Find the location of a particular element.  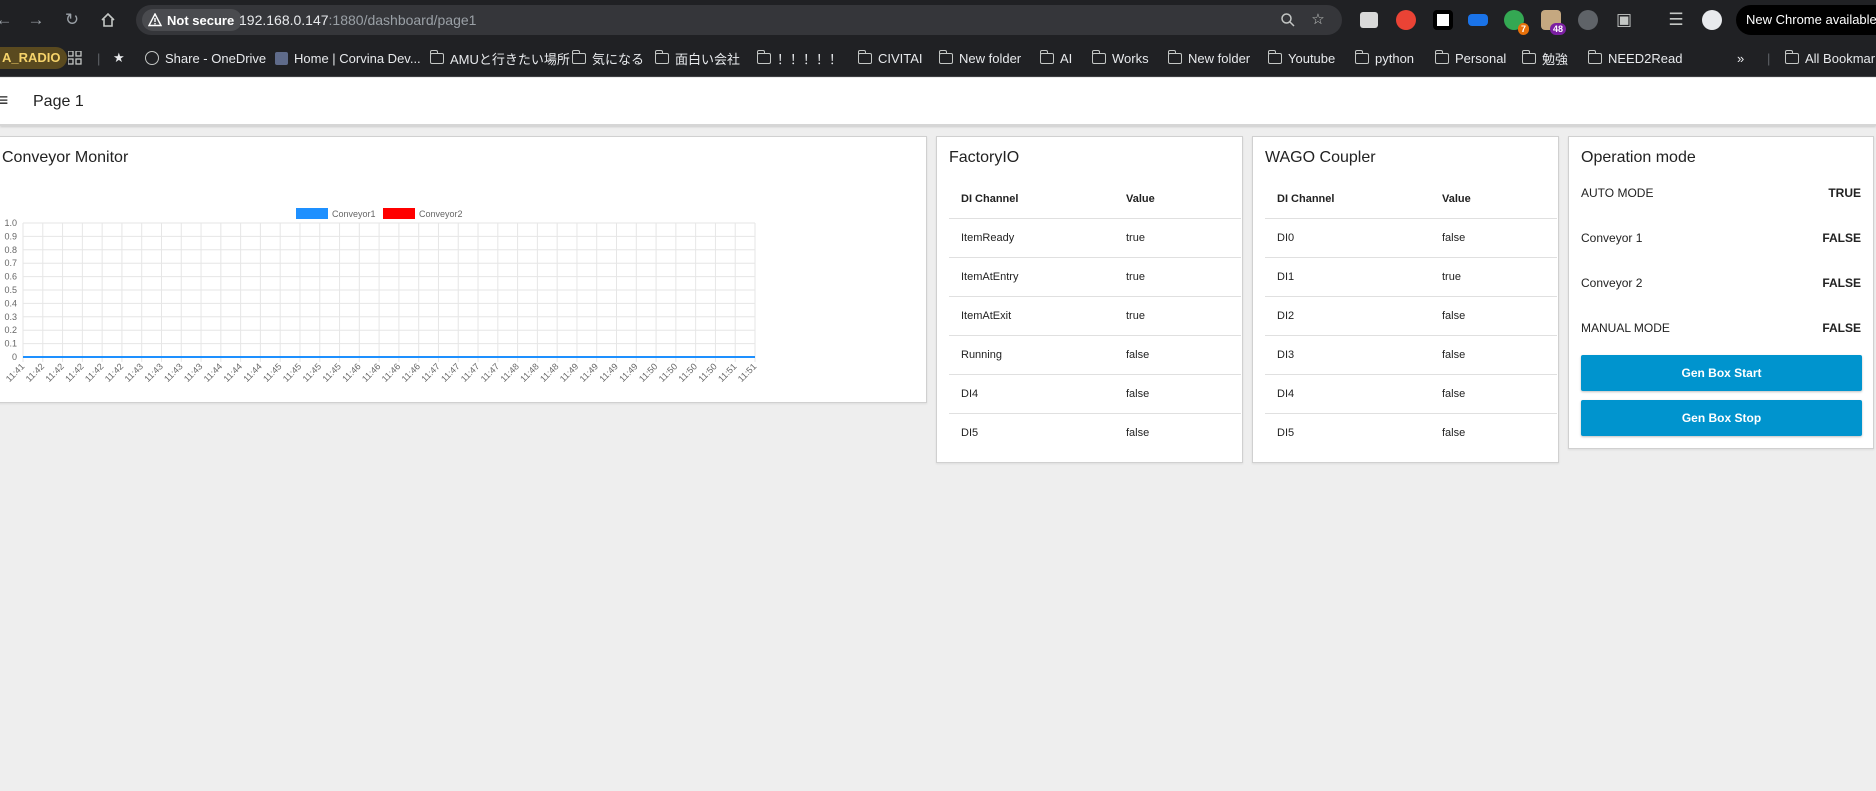

y-tick-label: 0.5 is located at coordinates (10, 290).